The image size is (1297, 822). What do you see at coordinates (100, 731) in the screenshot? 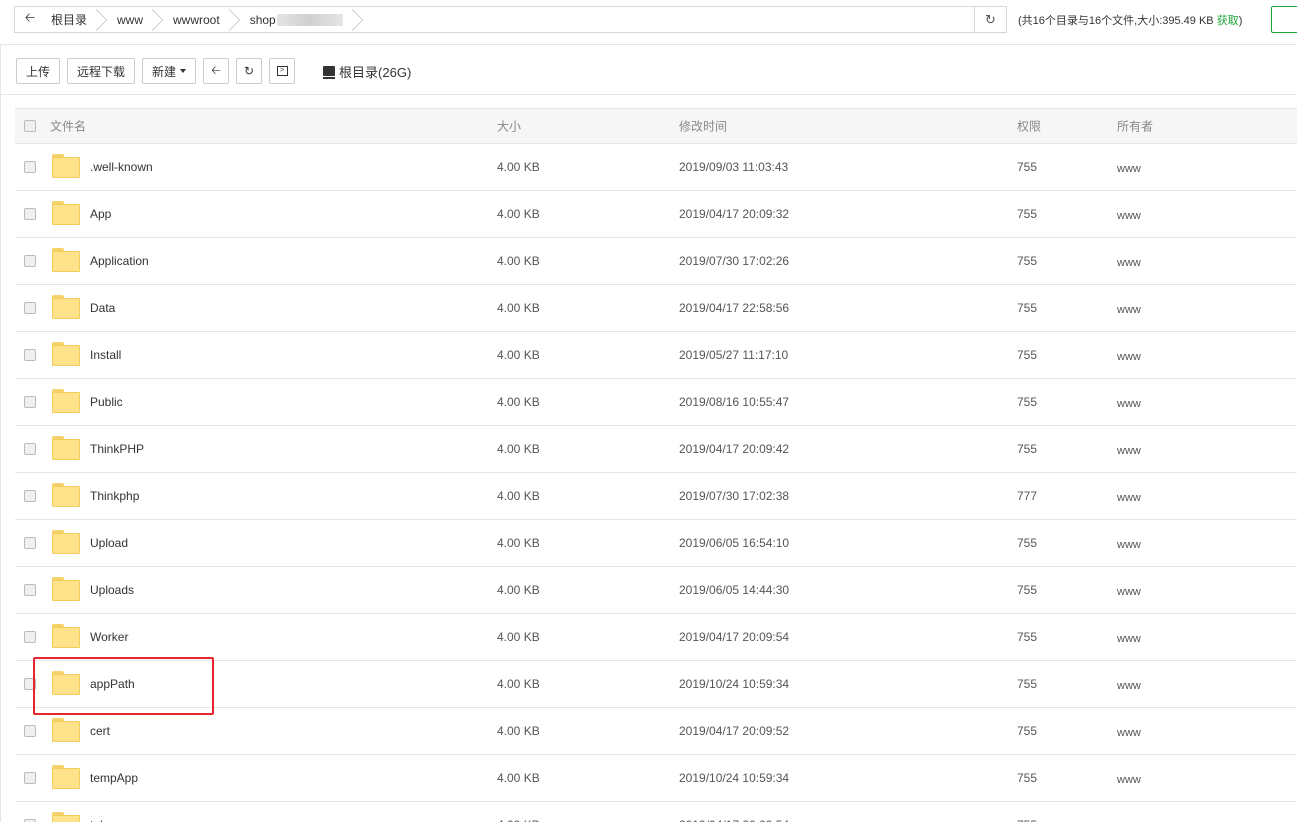
I see `file-name: cert` at bounding box center [100, 731].